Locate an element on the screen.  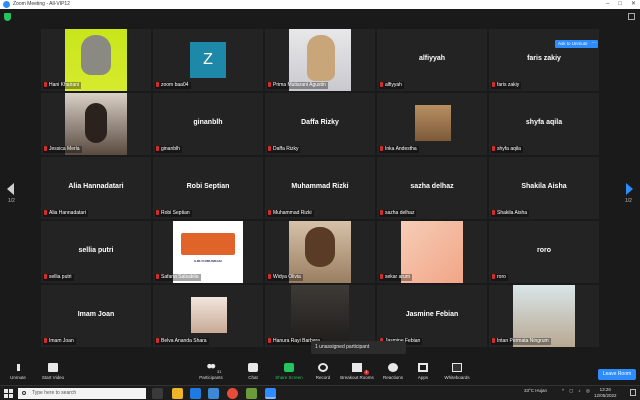
app-icon is located at coordinates (251, 393).